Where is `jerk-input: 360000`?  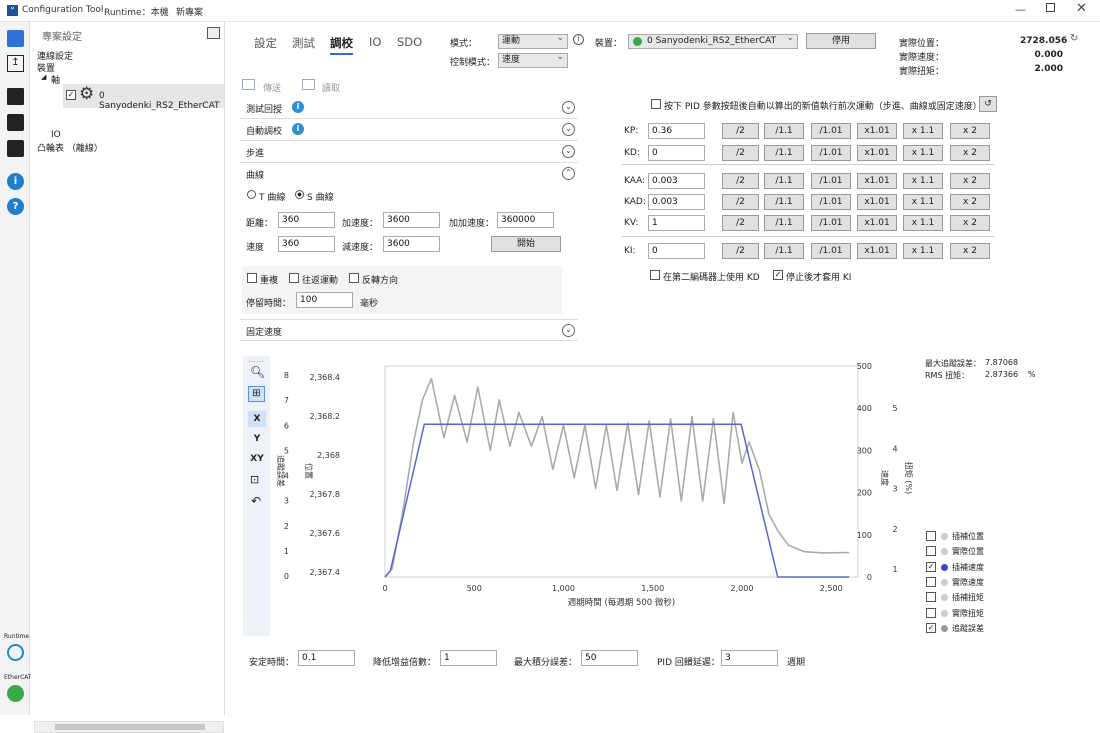
jerk-input: 360000 is located at coordinates (525, 220).